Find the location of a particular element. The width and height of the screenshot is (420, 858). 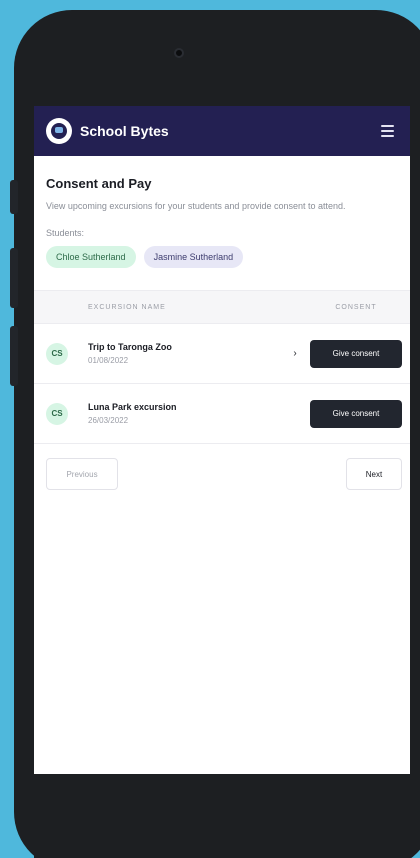

hamburger-menu-icon is located at coordinates (387, 131).